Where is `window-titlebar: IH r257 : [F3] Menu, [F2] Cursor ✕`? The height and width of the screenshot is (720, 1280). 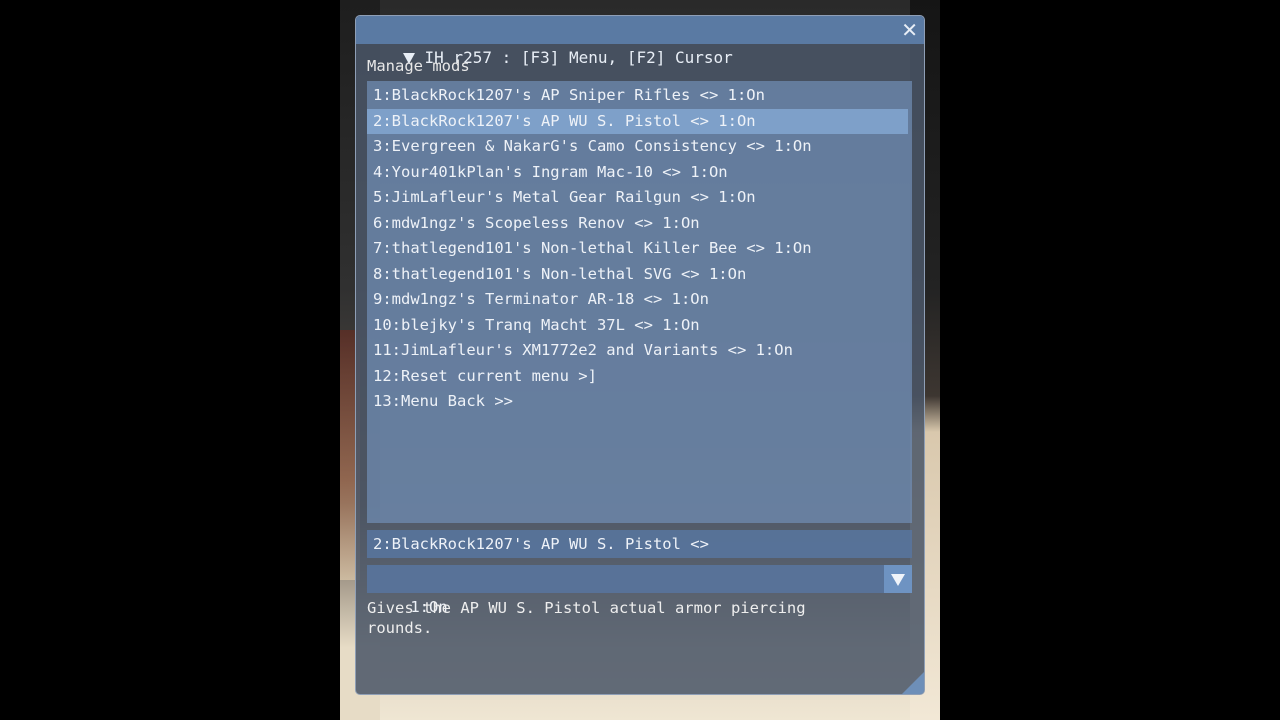
window-titlebar: IH r257 : [F3] Menu, [F2] Cursor ✕ is located at coordinates (640, 41).